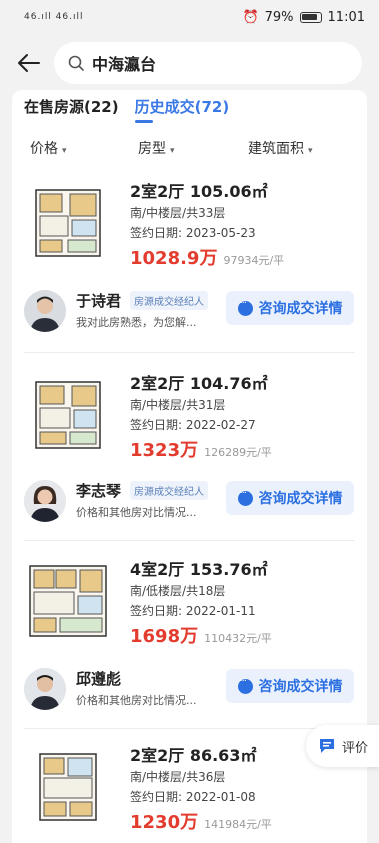 This screenshot has height=843, width=379. I want to click on listing-sign-date: 签约日期: 2022-01-08, so click(193, 797).